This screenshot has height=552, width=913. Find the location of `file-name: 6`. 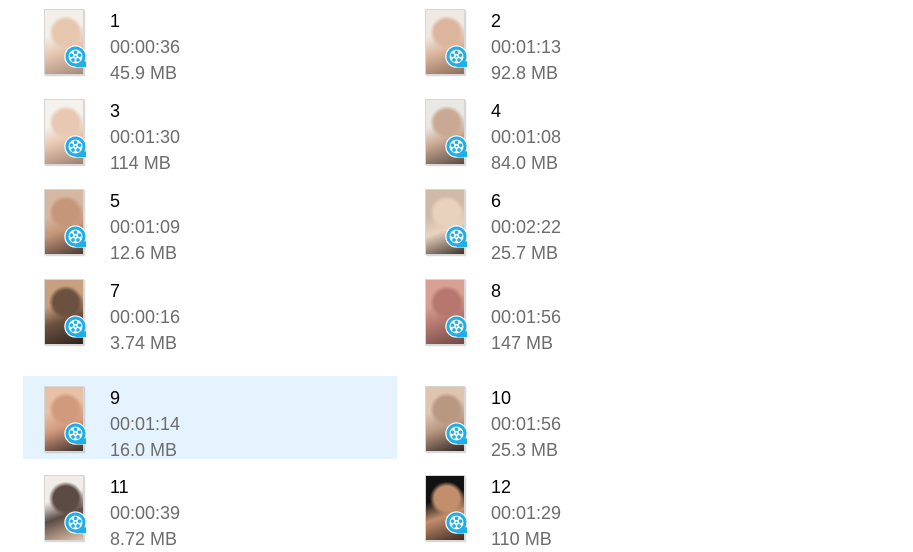

file-name: 6 is located at coordinates (496, 201).